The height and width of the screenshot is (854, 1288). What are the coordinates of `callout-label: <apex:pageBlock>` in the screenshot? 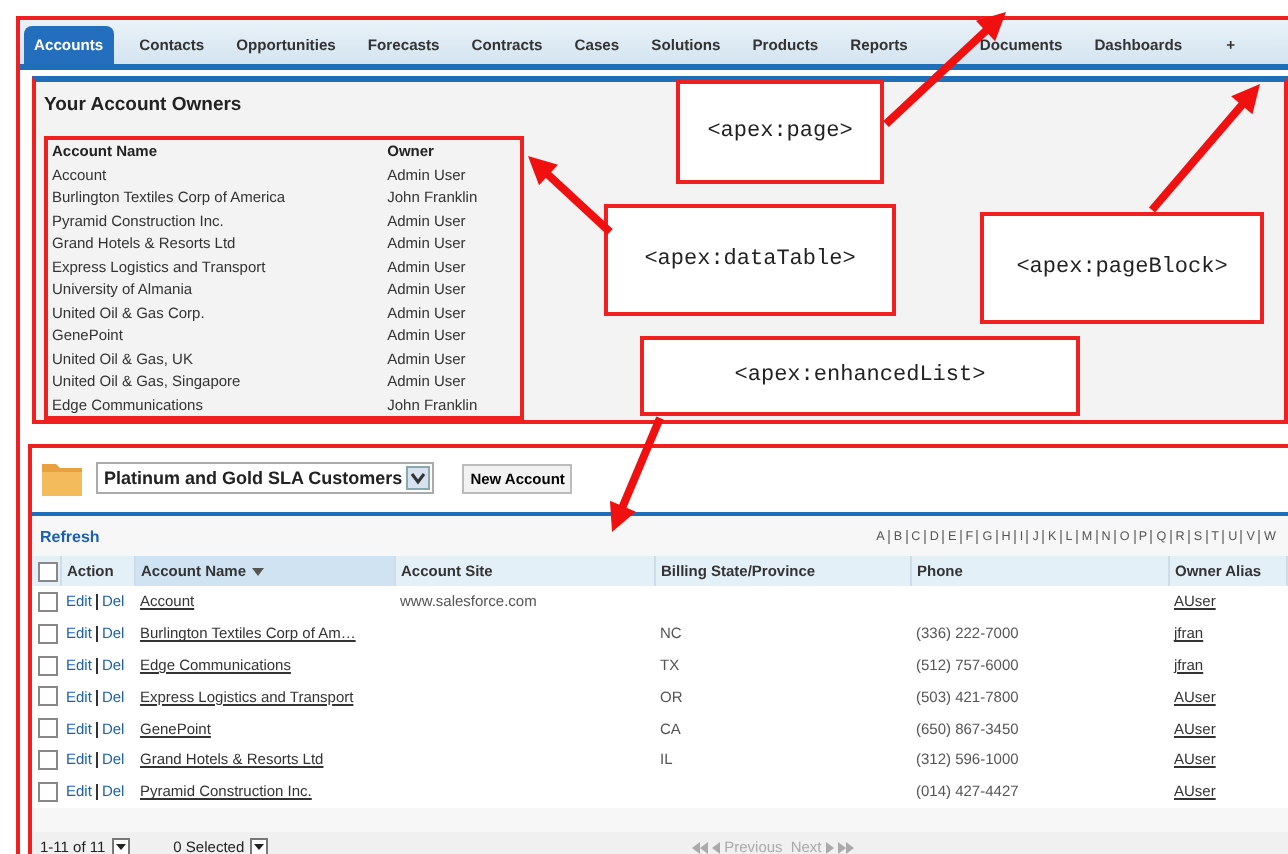 It's located at (1122, 268).